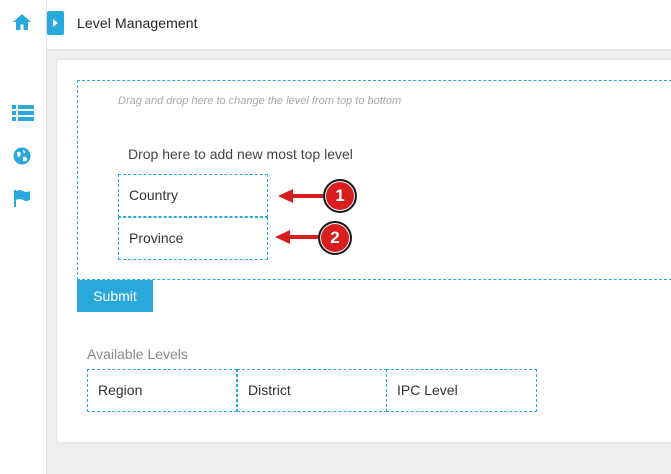  Describe the element at coordinates (340, 196) in the screenshot. I see `annotation-badge: 1` at that location.